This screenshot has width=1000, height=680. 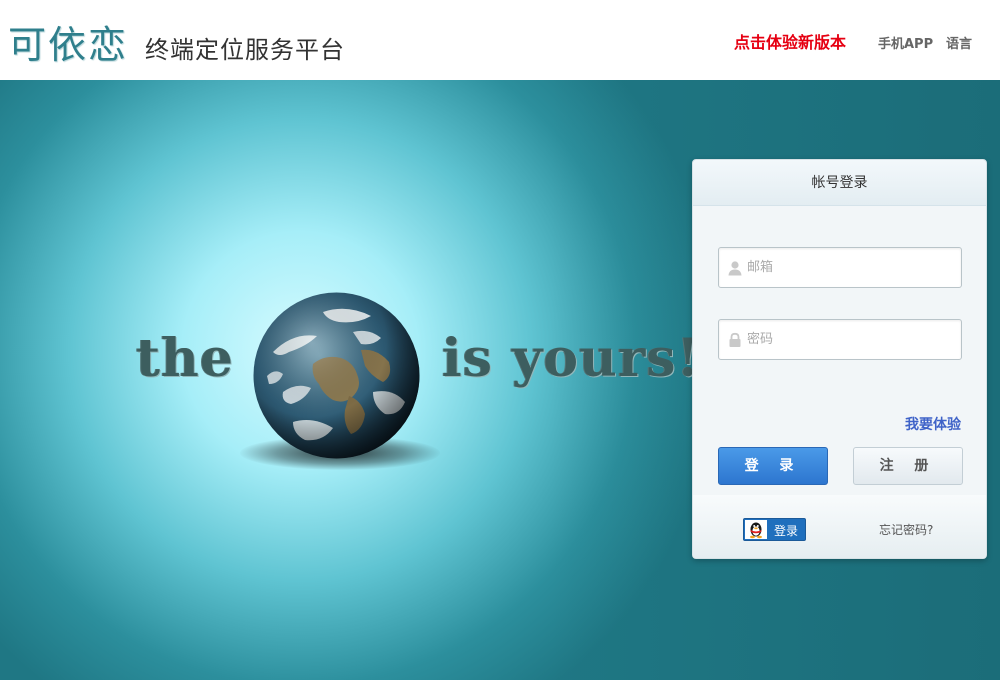 What do you see at coordinates (245, 50) in the screenshot?
I see `platform-subtitle: 终端定位服务平台` at bounding box center [245, 50].